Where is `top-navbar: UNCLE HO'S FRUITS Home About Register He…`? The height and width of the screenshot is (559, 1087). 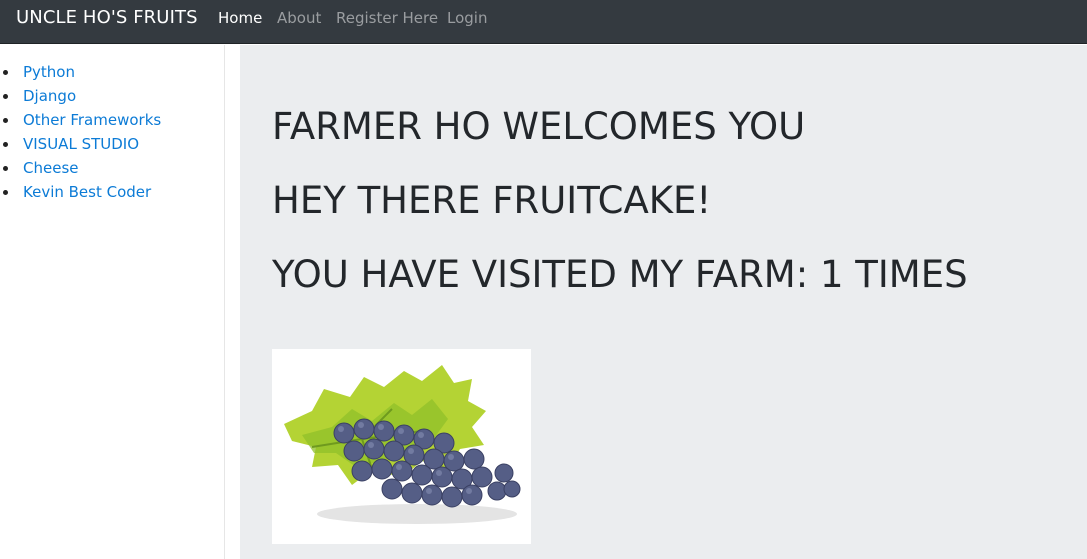
top-navbar: UNCLE HO'S FRUITS Home About Register He… is located at coordinates (543, 22).